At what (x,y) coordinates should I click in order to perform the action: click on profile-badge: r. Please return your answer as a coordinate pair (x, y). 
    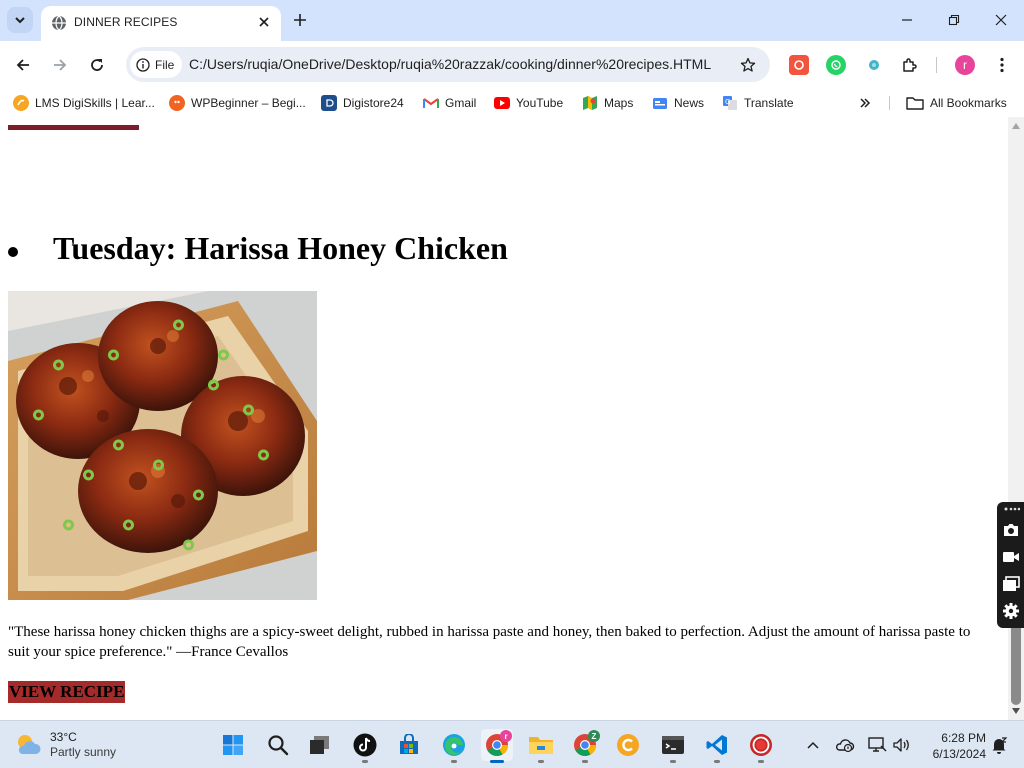
    Looking at the image, I should click on (506, 736).